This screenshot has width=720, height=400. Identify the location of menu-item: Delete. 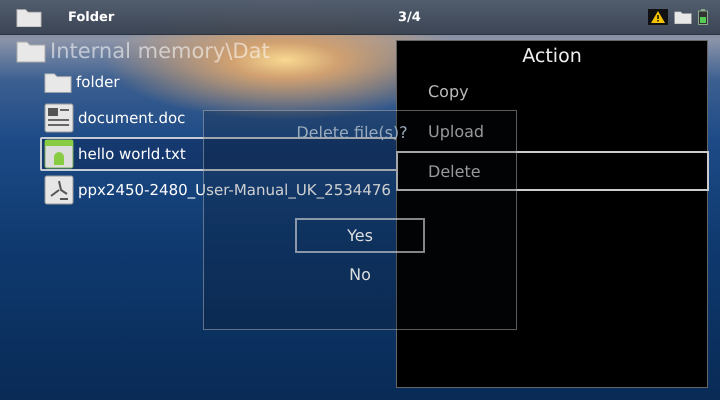
(552, 171).